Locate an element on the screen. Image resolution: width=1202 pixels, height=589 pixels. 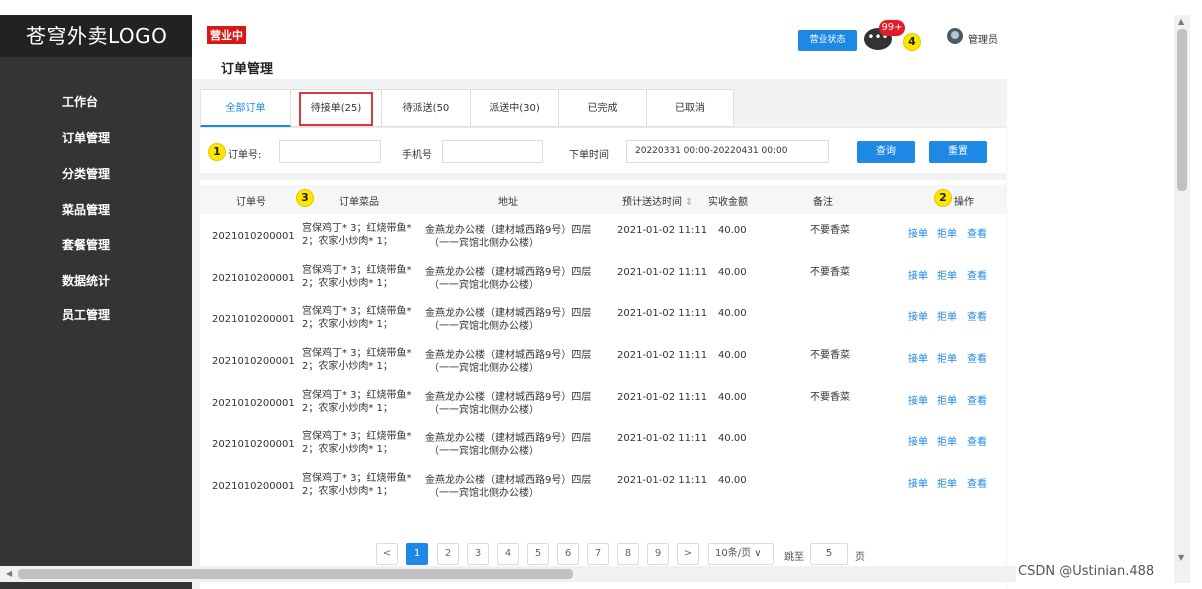
phone-input is located at coordinates (492, 151).